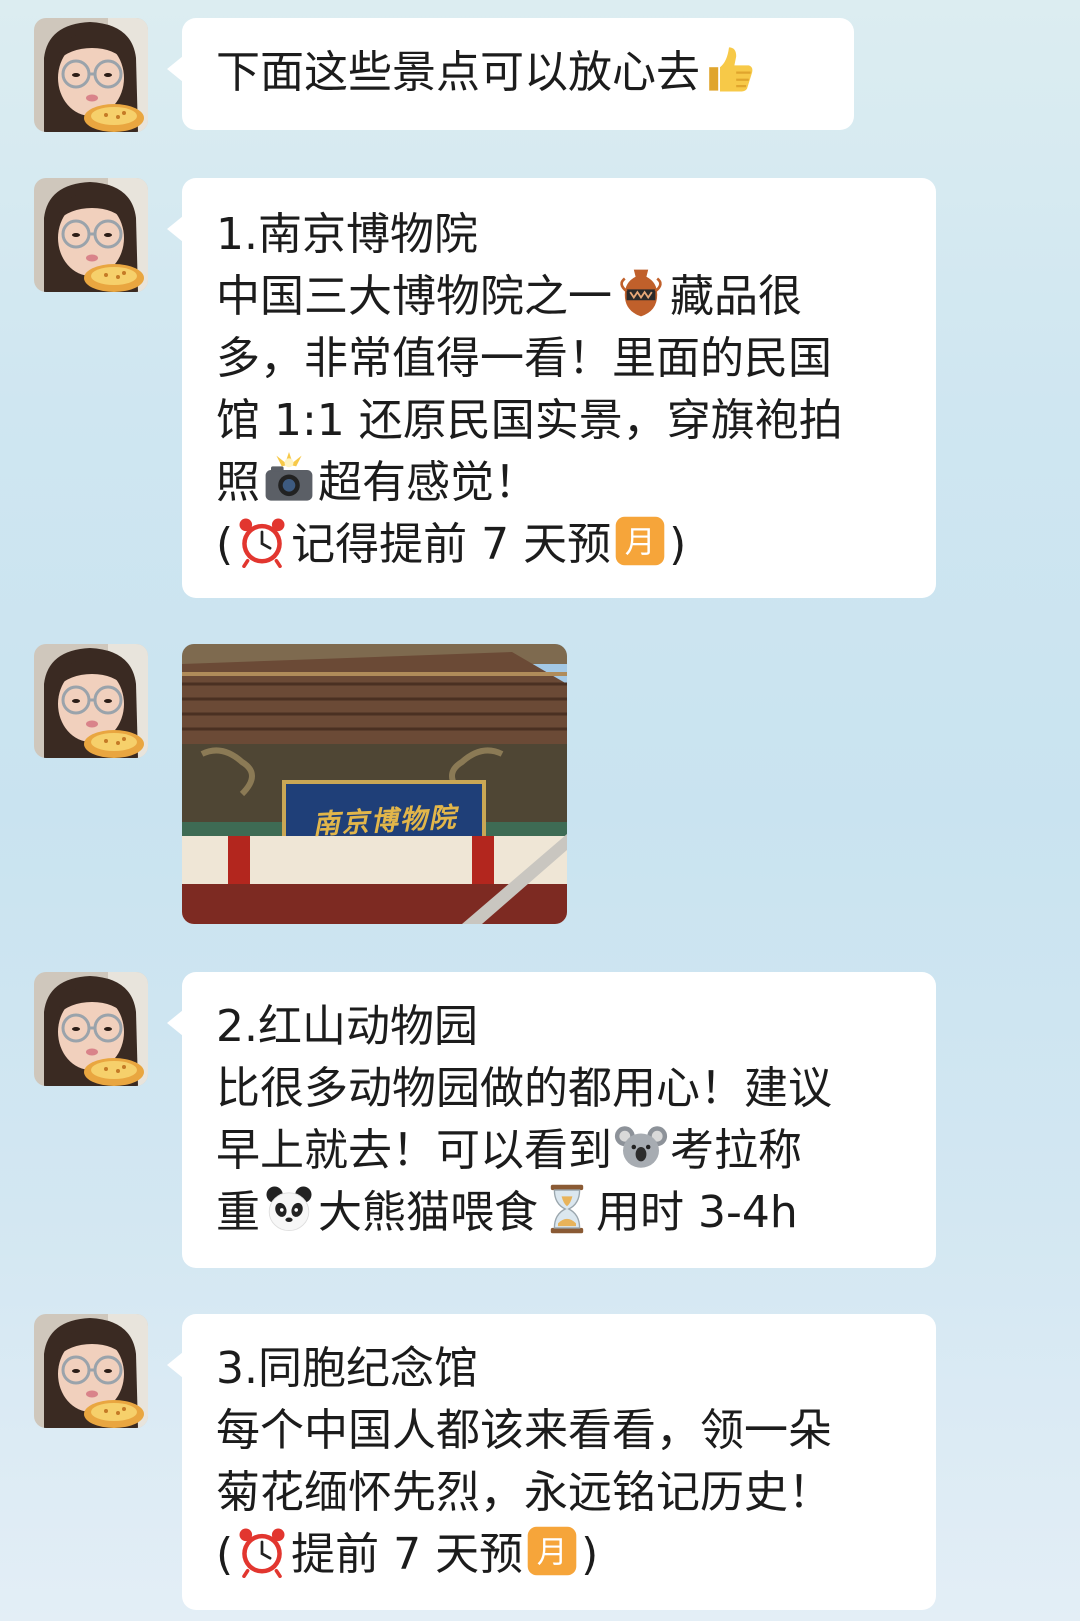 The image size is (1080, 1621). I want to click on message-line: 下面这些景点可以放心去, so click(520, 73).